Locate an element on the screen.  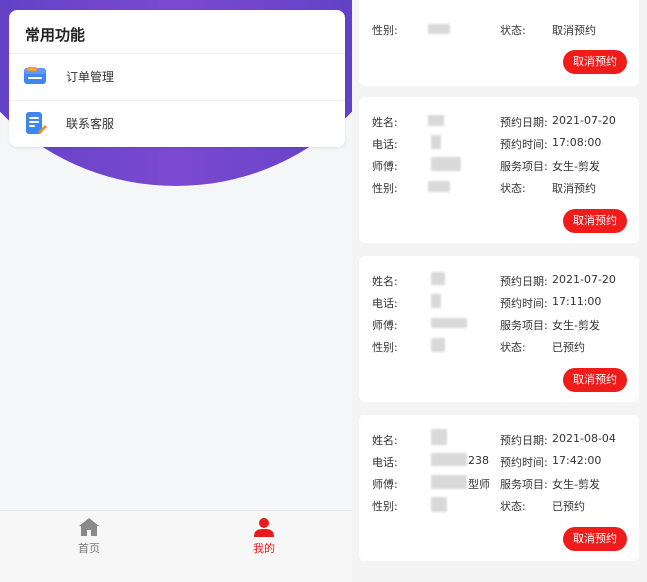
contact-service-item: 联系客服 is located at coordinates (177, 123).